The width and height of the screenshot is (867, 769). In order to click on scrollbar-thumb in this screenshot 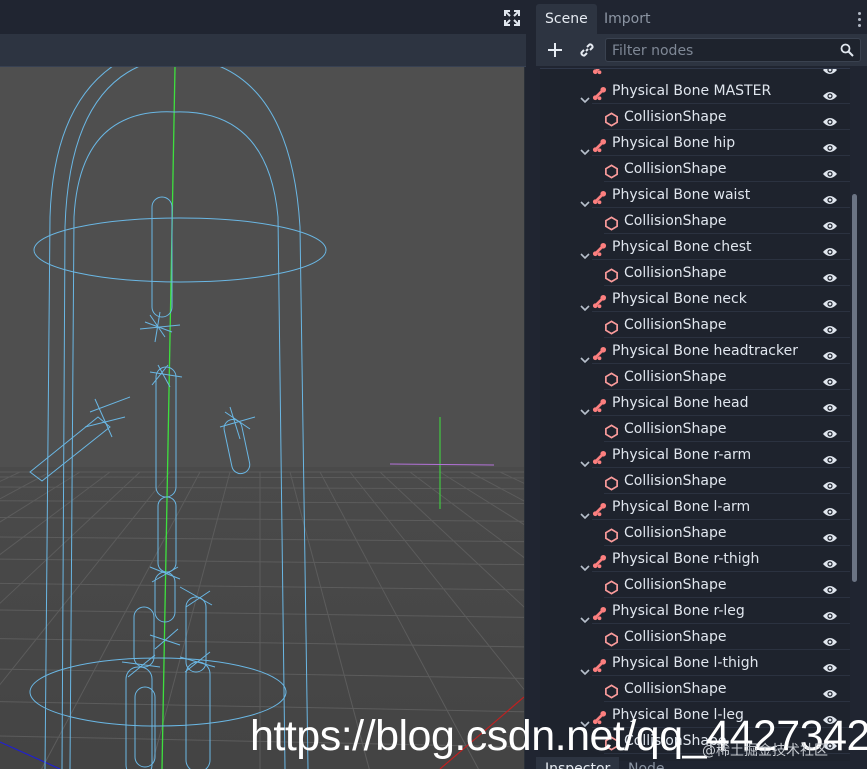, I will do `click(854, 388)`.